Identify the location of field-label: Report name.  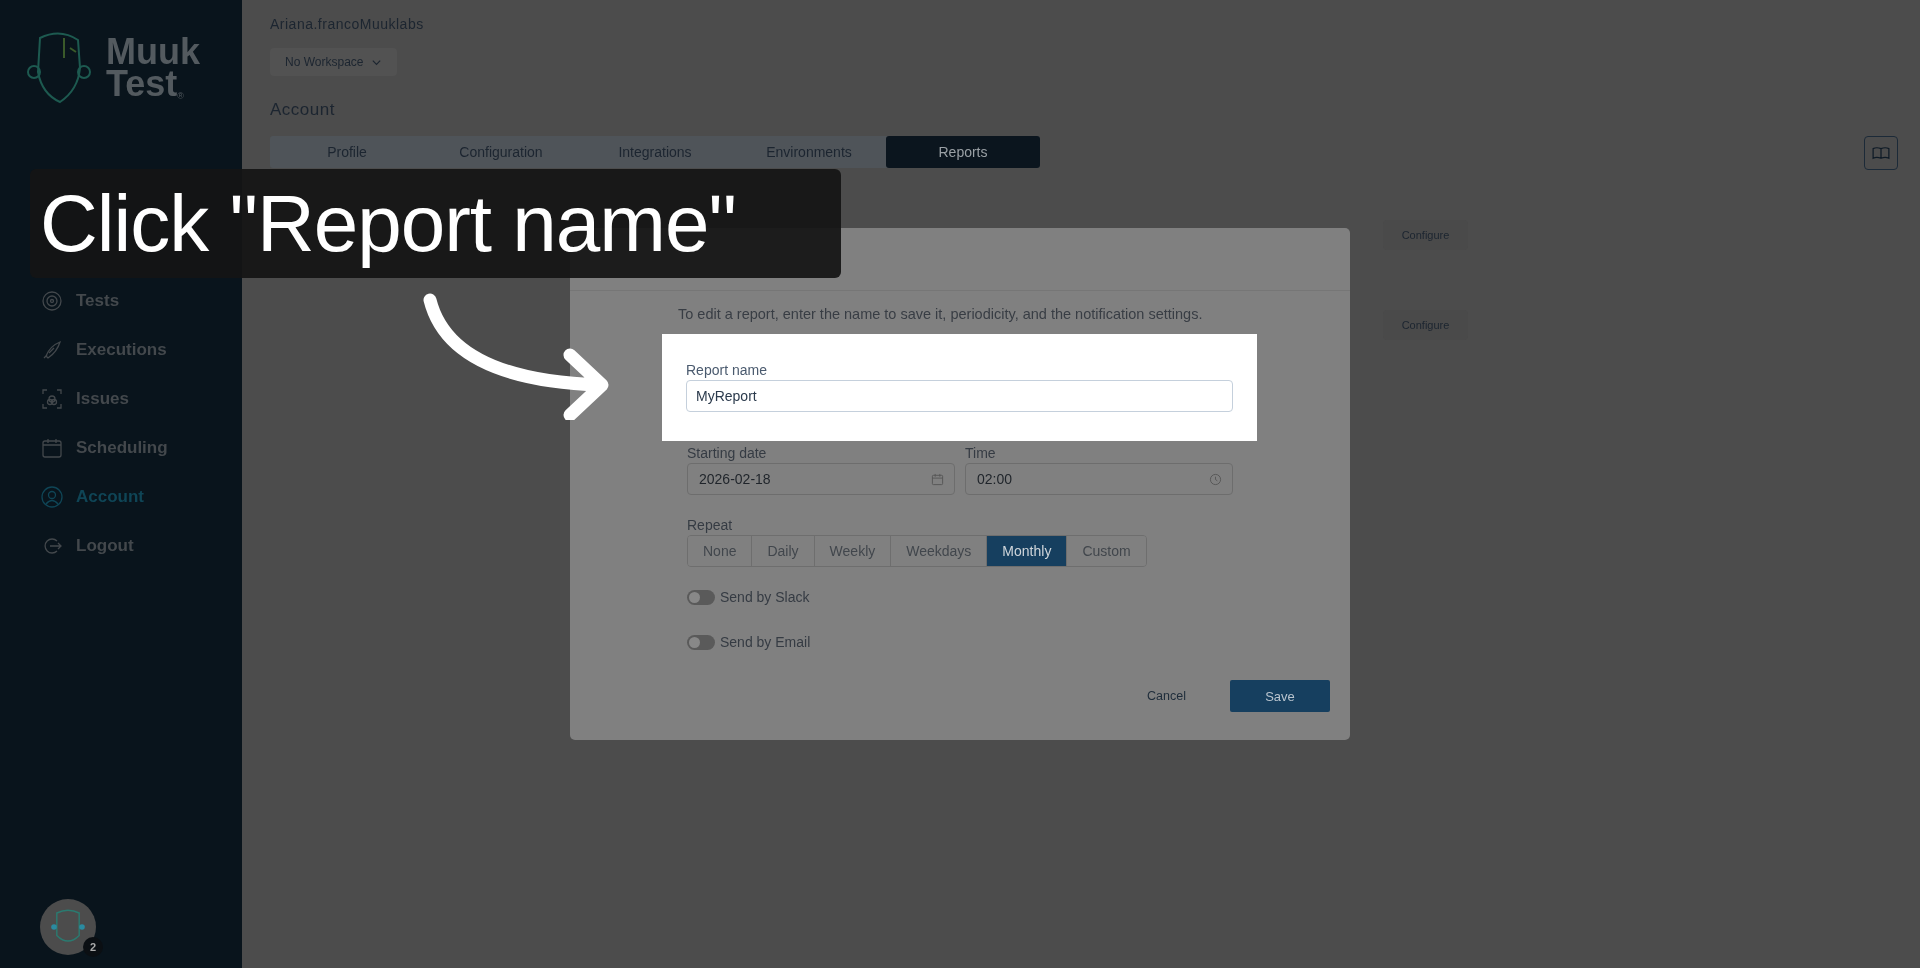
(727, 370).